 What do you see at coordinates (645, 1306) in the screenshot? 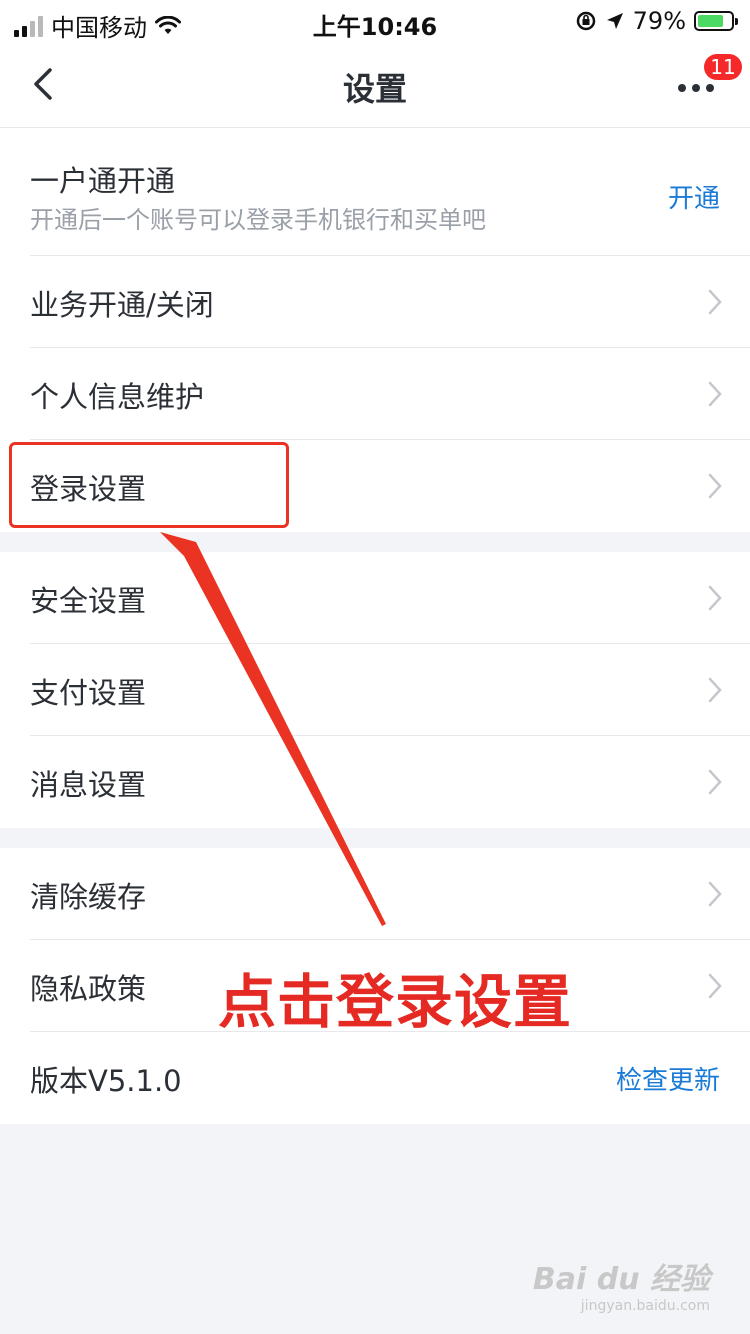
I see `watermark-url: jingyan.baidu.com` at bounding box center [645, 1306].